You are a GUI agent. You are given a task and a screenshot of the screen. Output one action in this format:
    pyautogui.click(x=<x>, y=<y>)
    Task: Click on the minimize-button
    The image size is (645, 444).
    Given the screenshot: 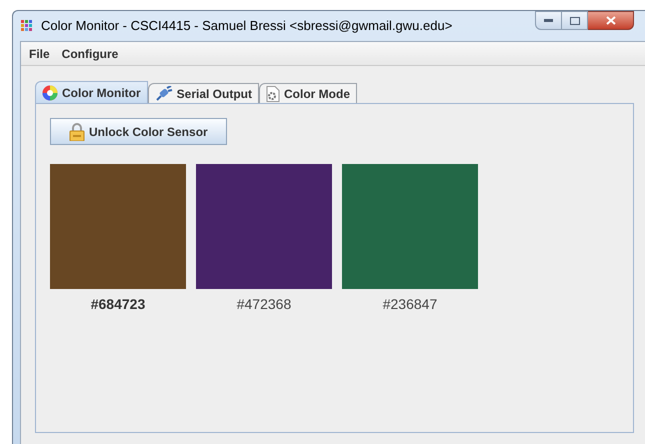 What is the action you would take?
    pyautogui.click(x=548, y=20)
    